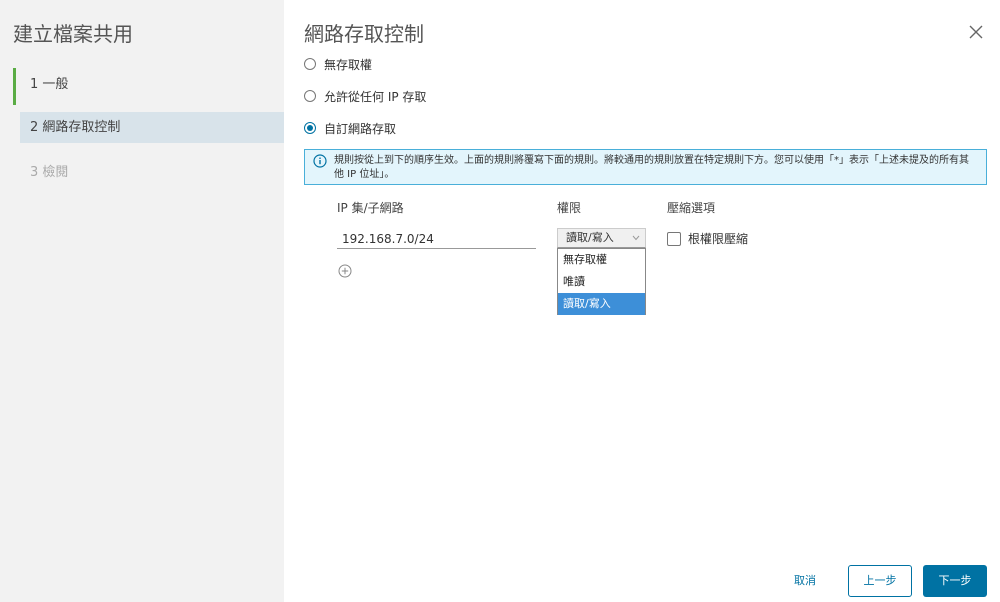 The image size is (1000, 602). I want to click on root-squash-checkbox, so click(674, 238).